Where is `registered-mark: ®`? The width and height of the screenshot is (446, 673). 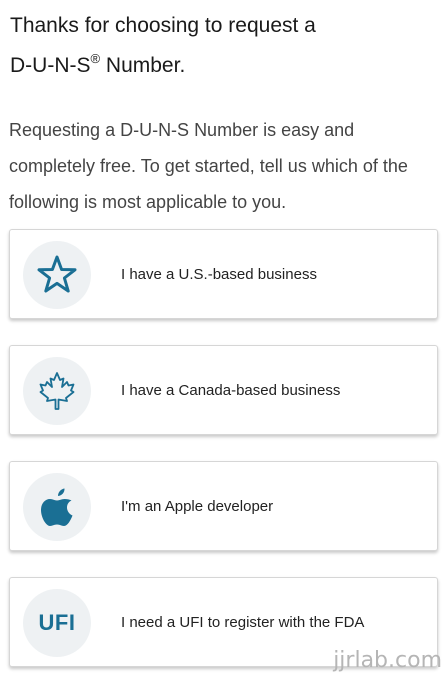
registered-mark: ® is located at coordinates (95, 58).